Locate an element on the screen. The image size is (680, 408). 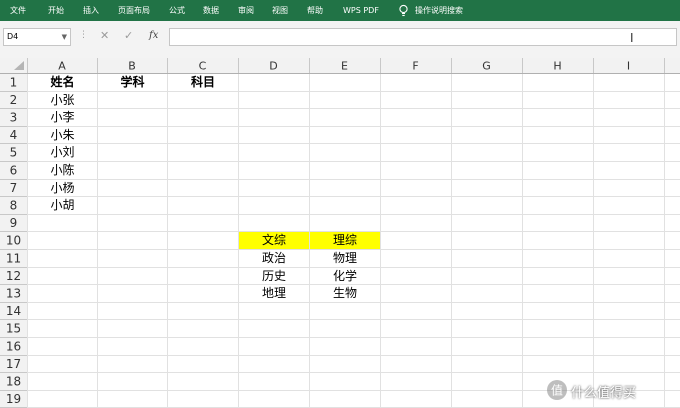
drag-handle-icon: ⋮ is located at coordinates (83, 35).